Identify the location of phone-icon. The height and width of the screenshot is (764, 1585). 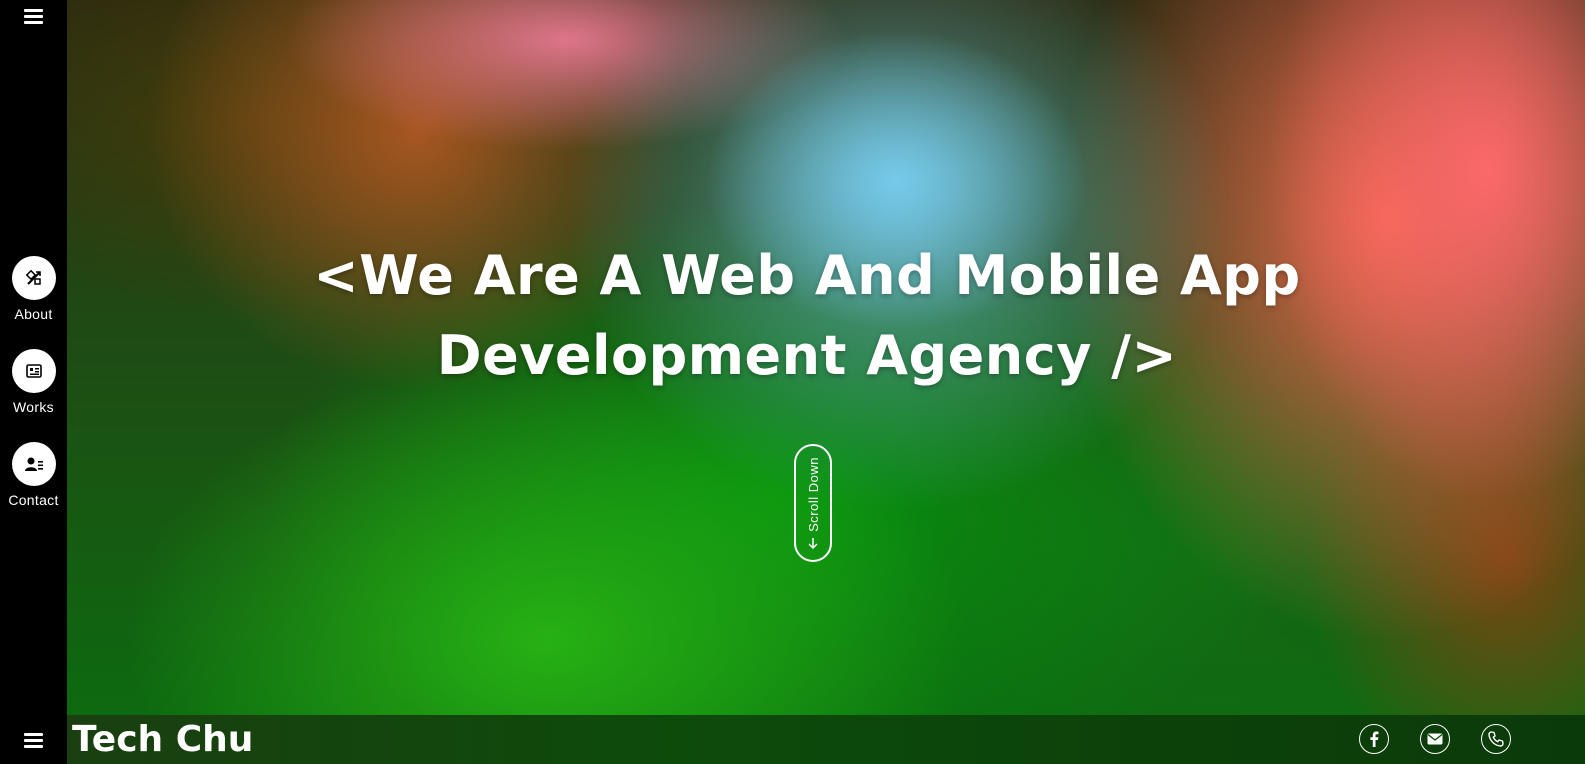
(1496, 739).